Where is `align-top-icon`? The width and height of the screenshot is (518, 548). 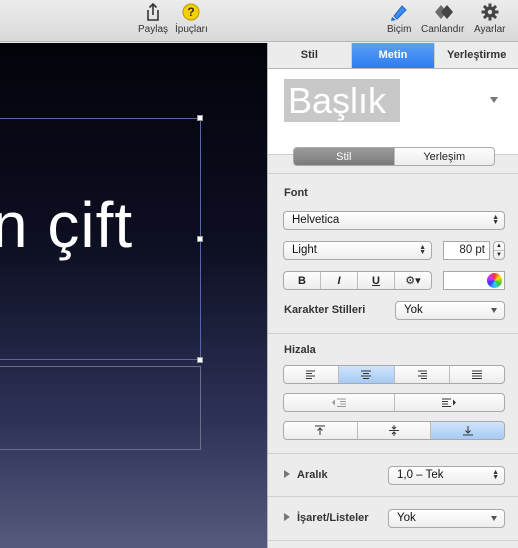
align-top-icon is located at coordinates (320, 430).